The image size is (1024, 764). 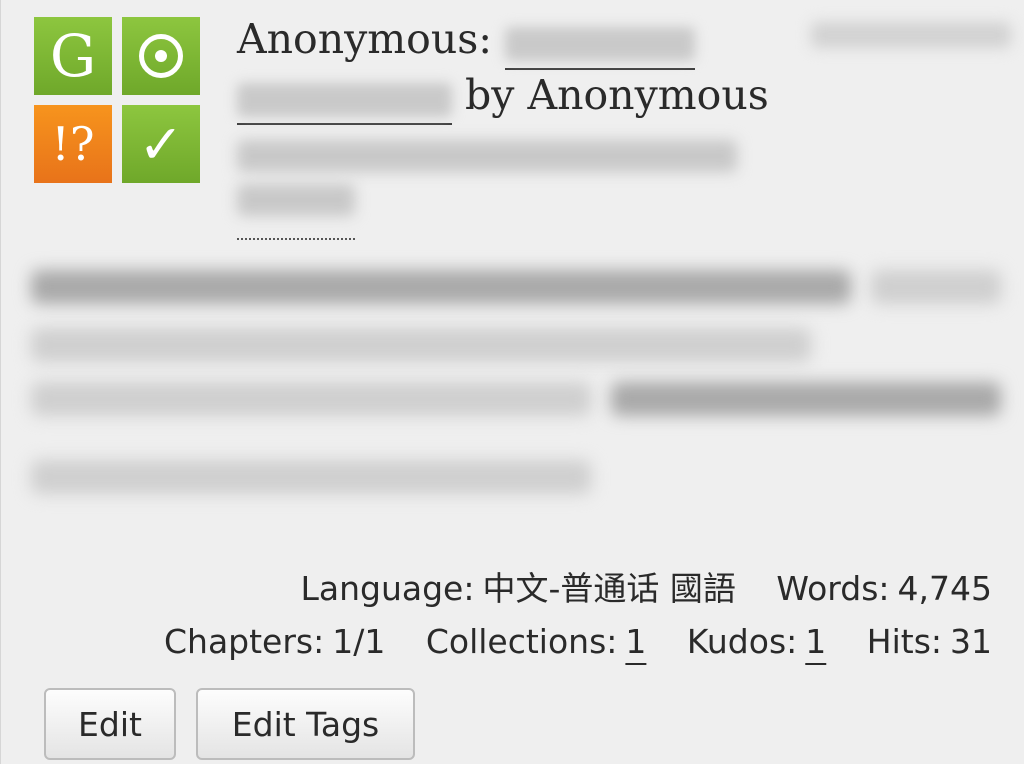 What do you see at coordinates (110, 724) in the screenshot?
I see `edit-button: Edit` at bounding box center [110, 724].